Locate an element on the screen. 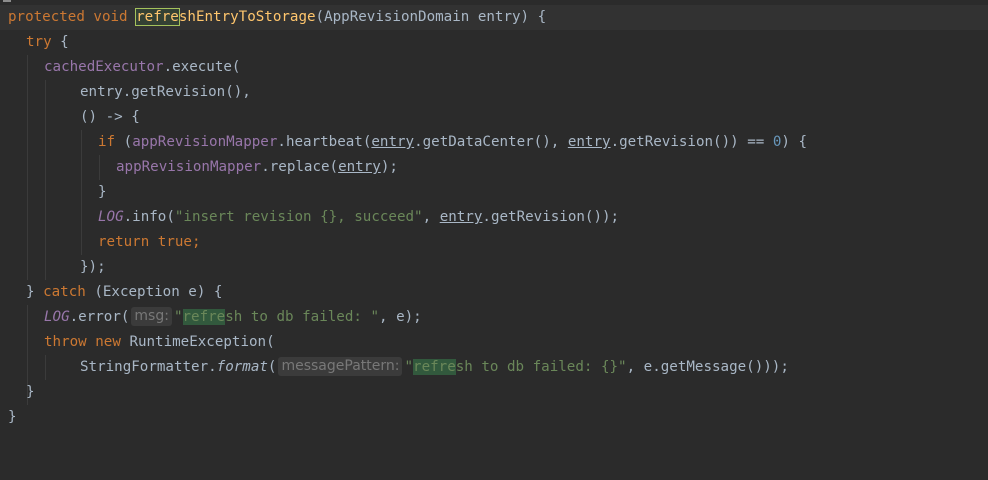  semicolon: ; is located at coordinates (196, 242).